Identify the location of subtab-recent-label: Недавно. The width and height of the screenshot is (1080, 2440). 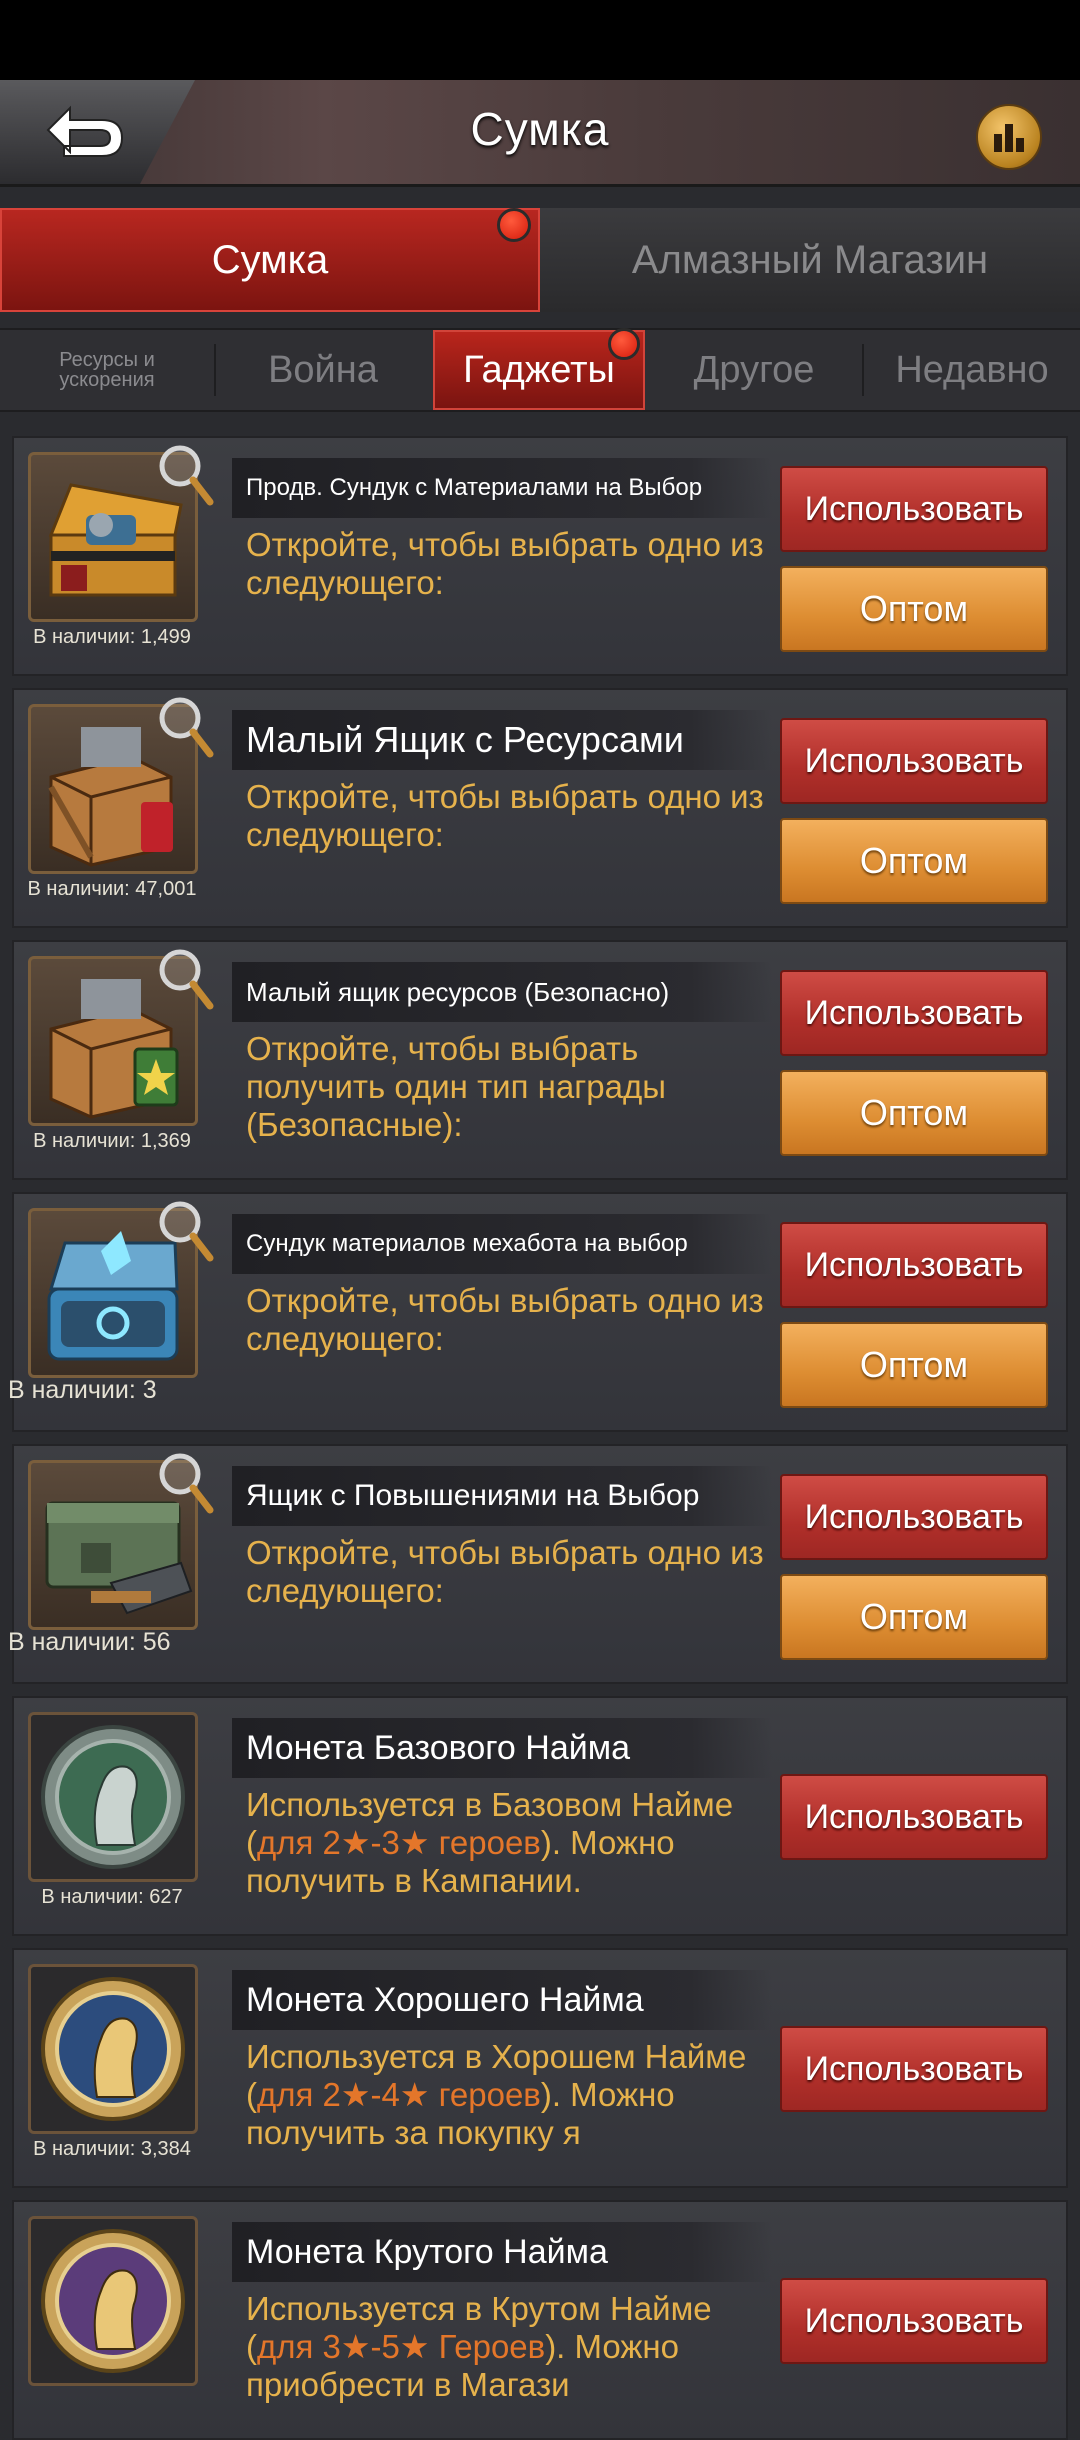
(972, 369).